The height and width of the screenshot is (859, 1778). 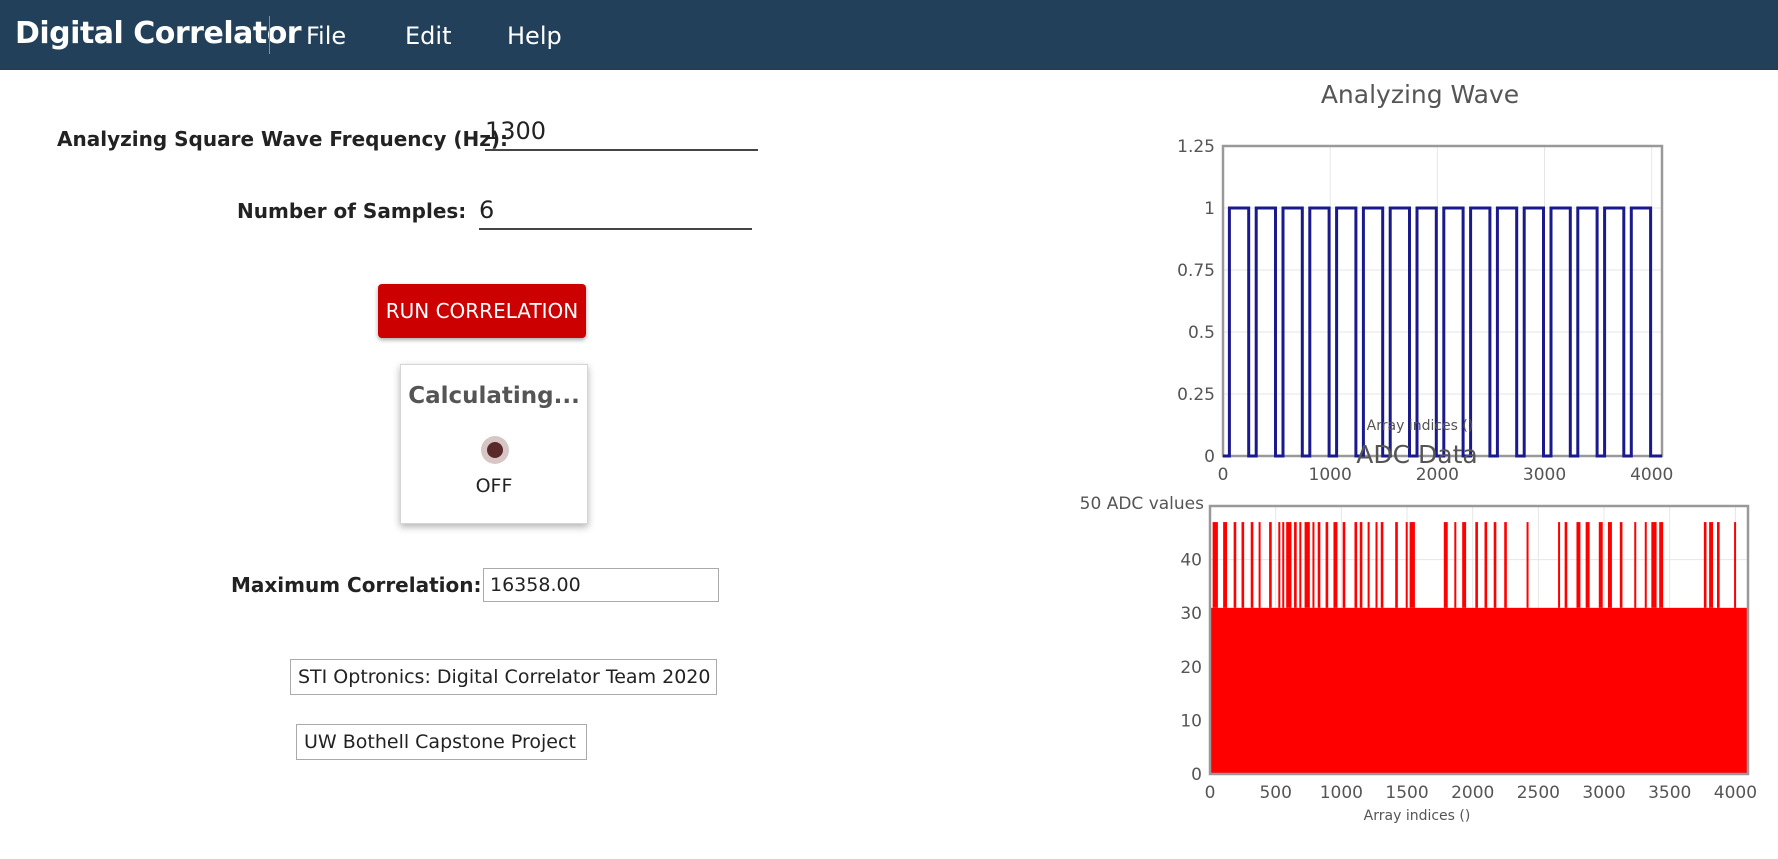 I want to click on adc-x-tick-label: 4000, so click(x=1735, y=793).